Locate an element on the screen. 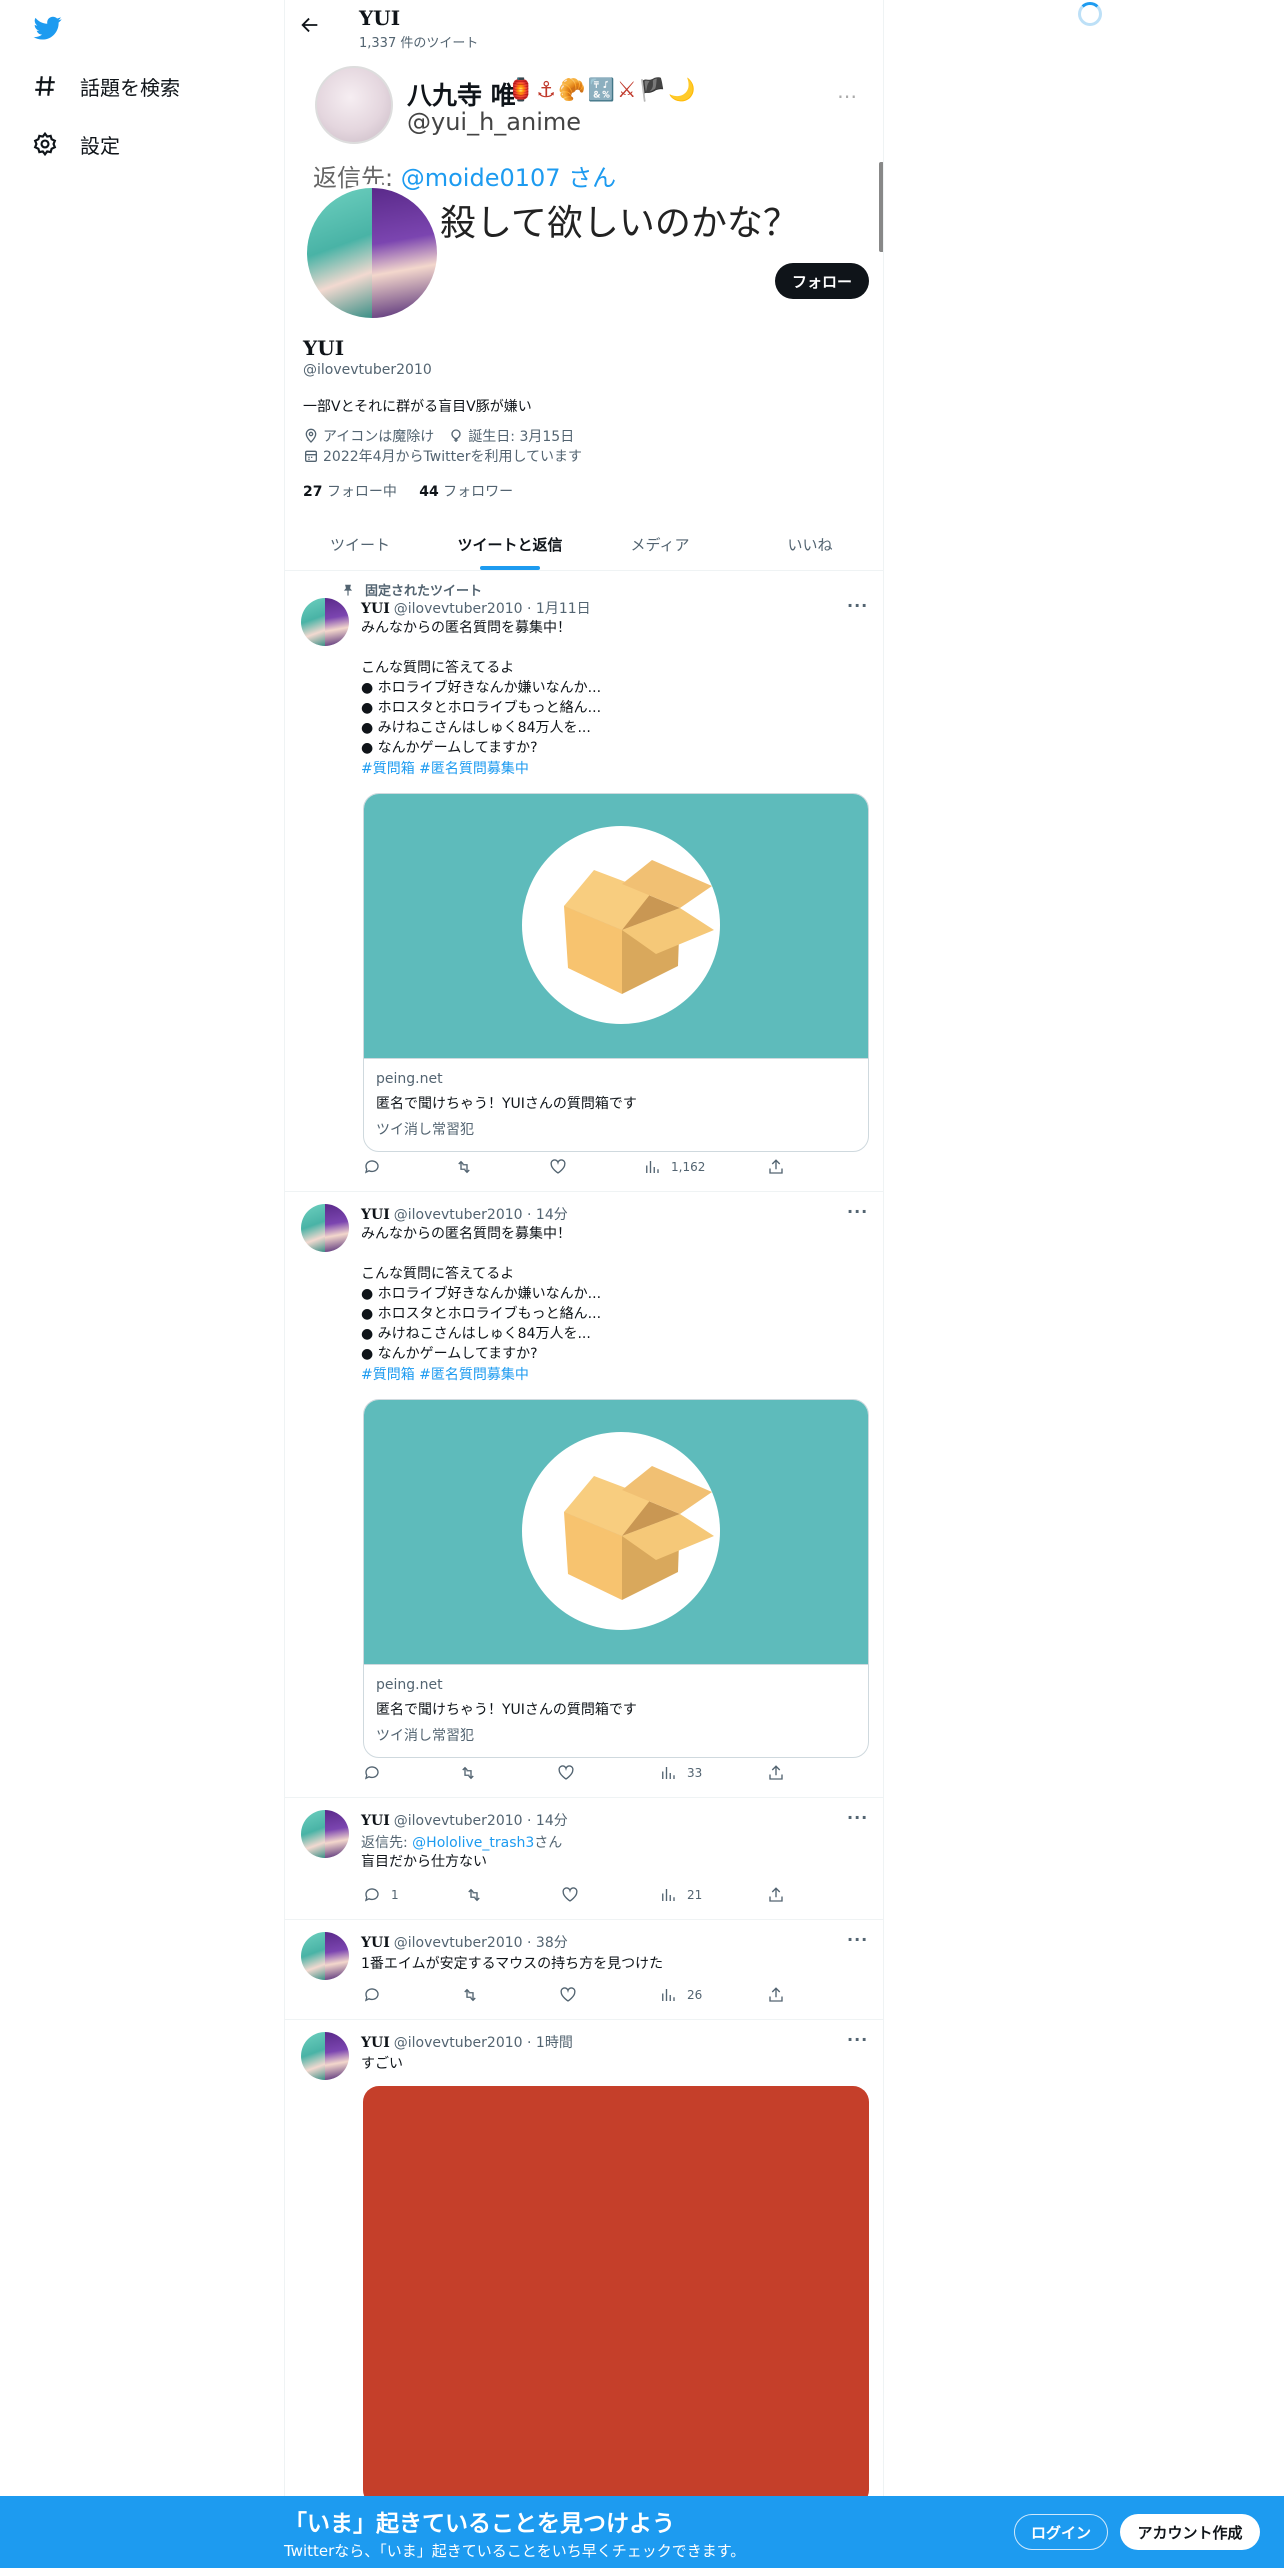  tweet-text: 盲目だから仕方ない is located at coordinates (424, 1862).